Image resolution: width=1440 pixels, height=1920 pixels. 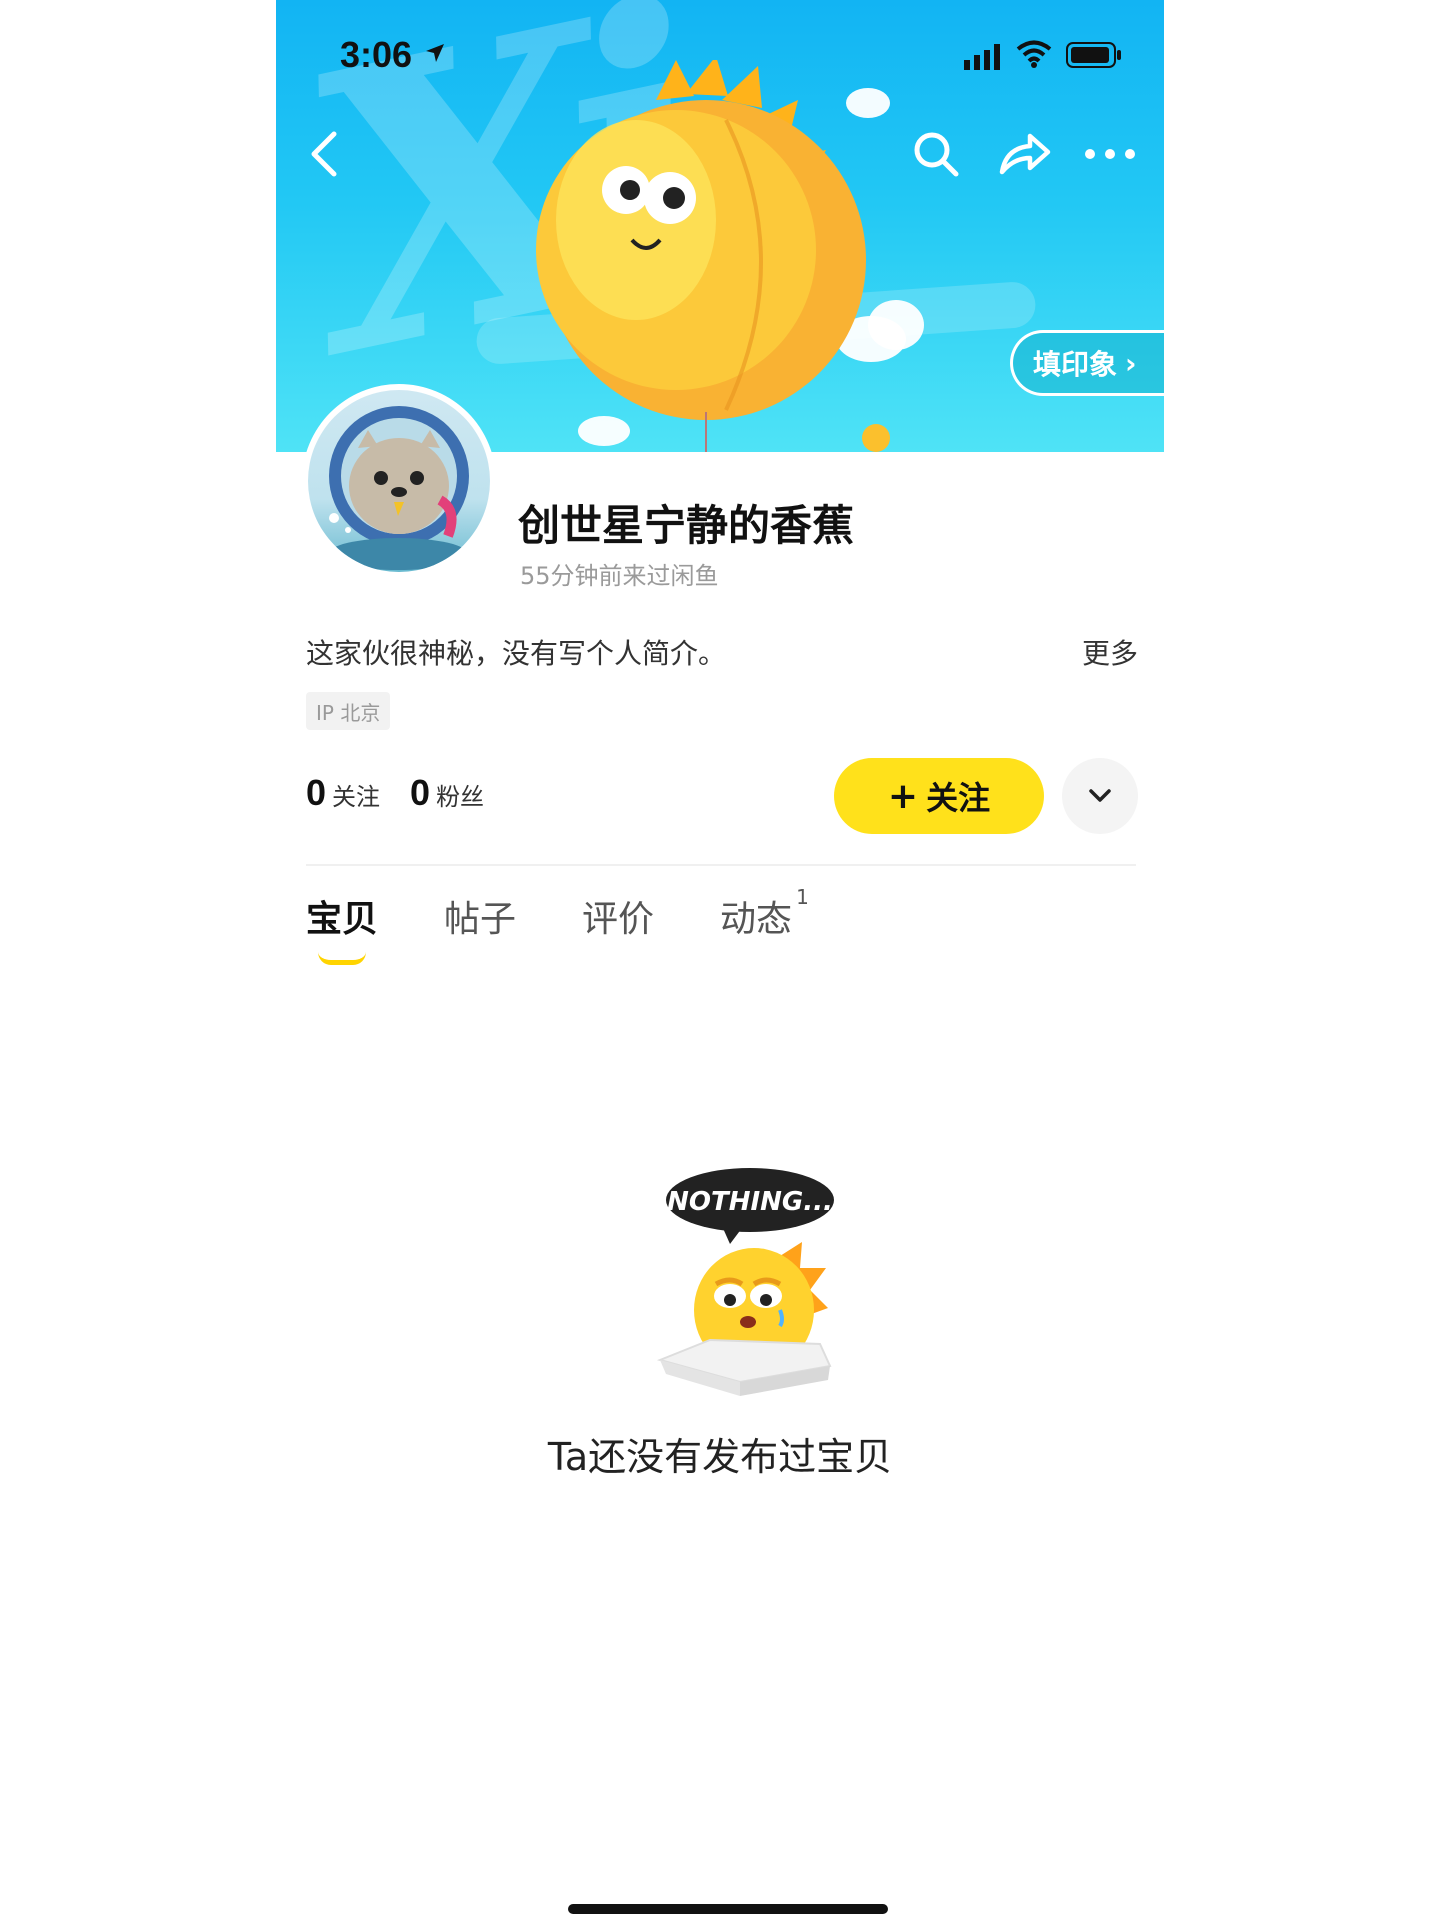 I want to click on following-label: 关注, so click(x=356, y=797).